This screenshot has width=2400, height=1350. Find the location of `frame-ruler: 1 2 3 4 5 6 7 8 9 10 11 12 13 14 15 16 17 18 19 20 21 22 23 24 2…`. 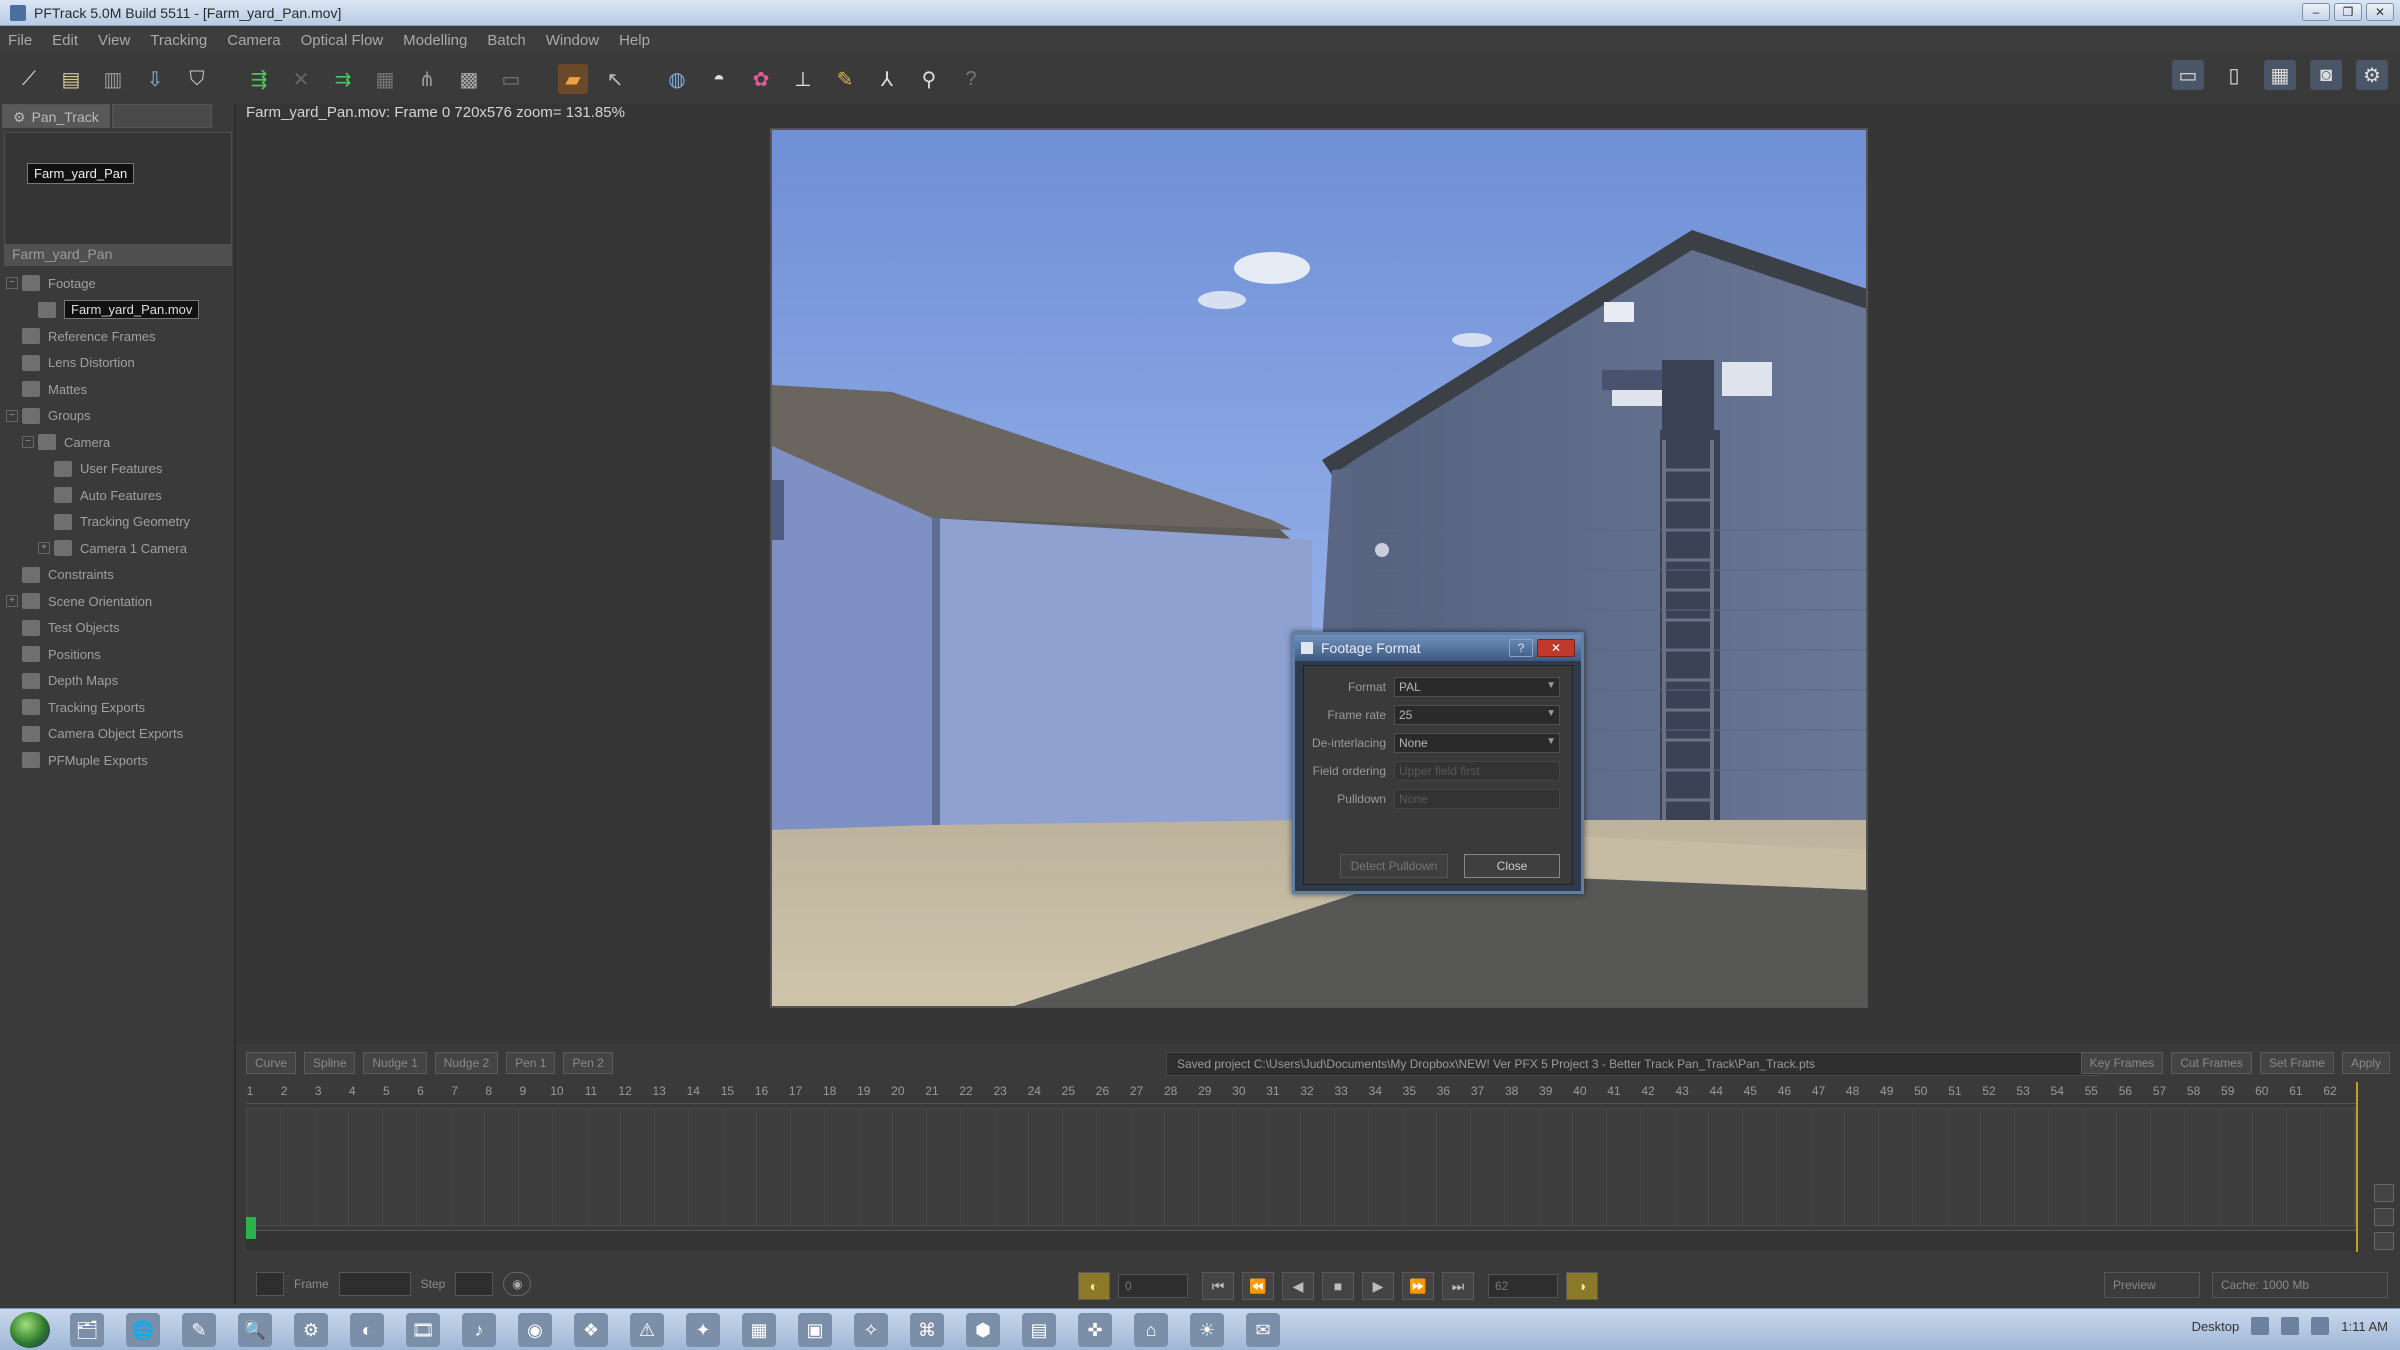

frame-ruler: 1 2 3 4 5 6 7 8 9 10 11 12 13 14 15 16 17 18 19 20 21 22 23 24 2… is located at coordinates (1301, 1093).